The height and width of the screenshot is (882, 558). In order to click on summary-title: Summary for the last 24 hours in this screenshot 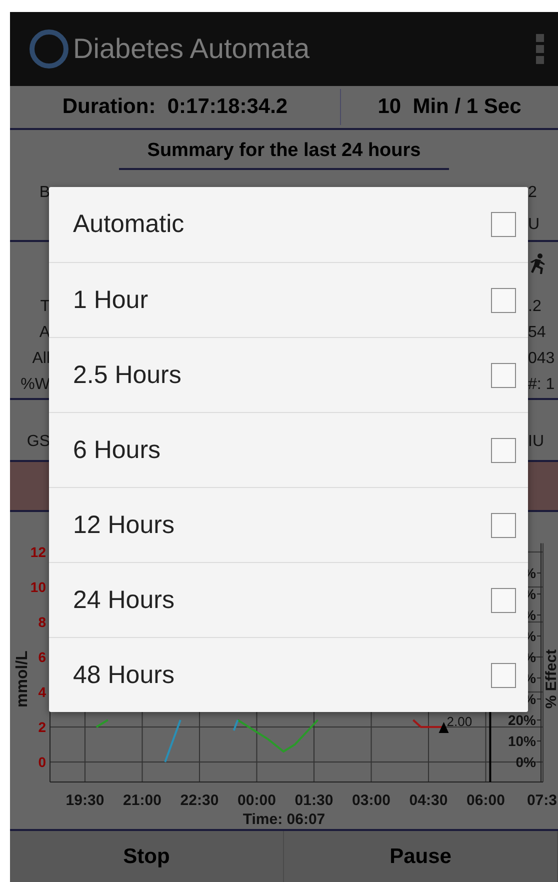, I will do `click(284, 153)`.